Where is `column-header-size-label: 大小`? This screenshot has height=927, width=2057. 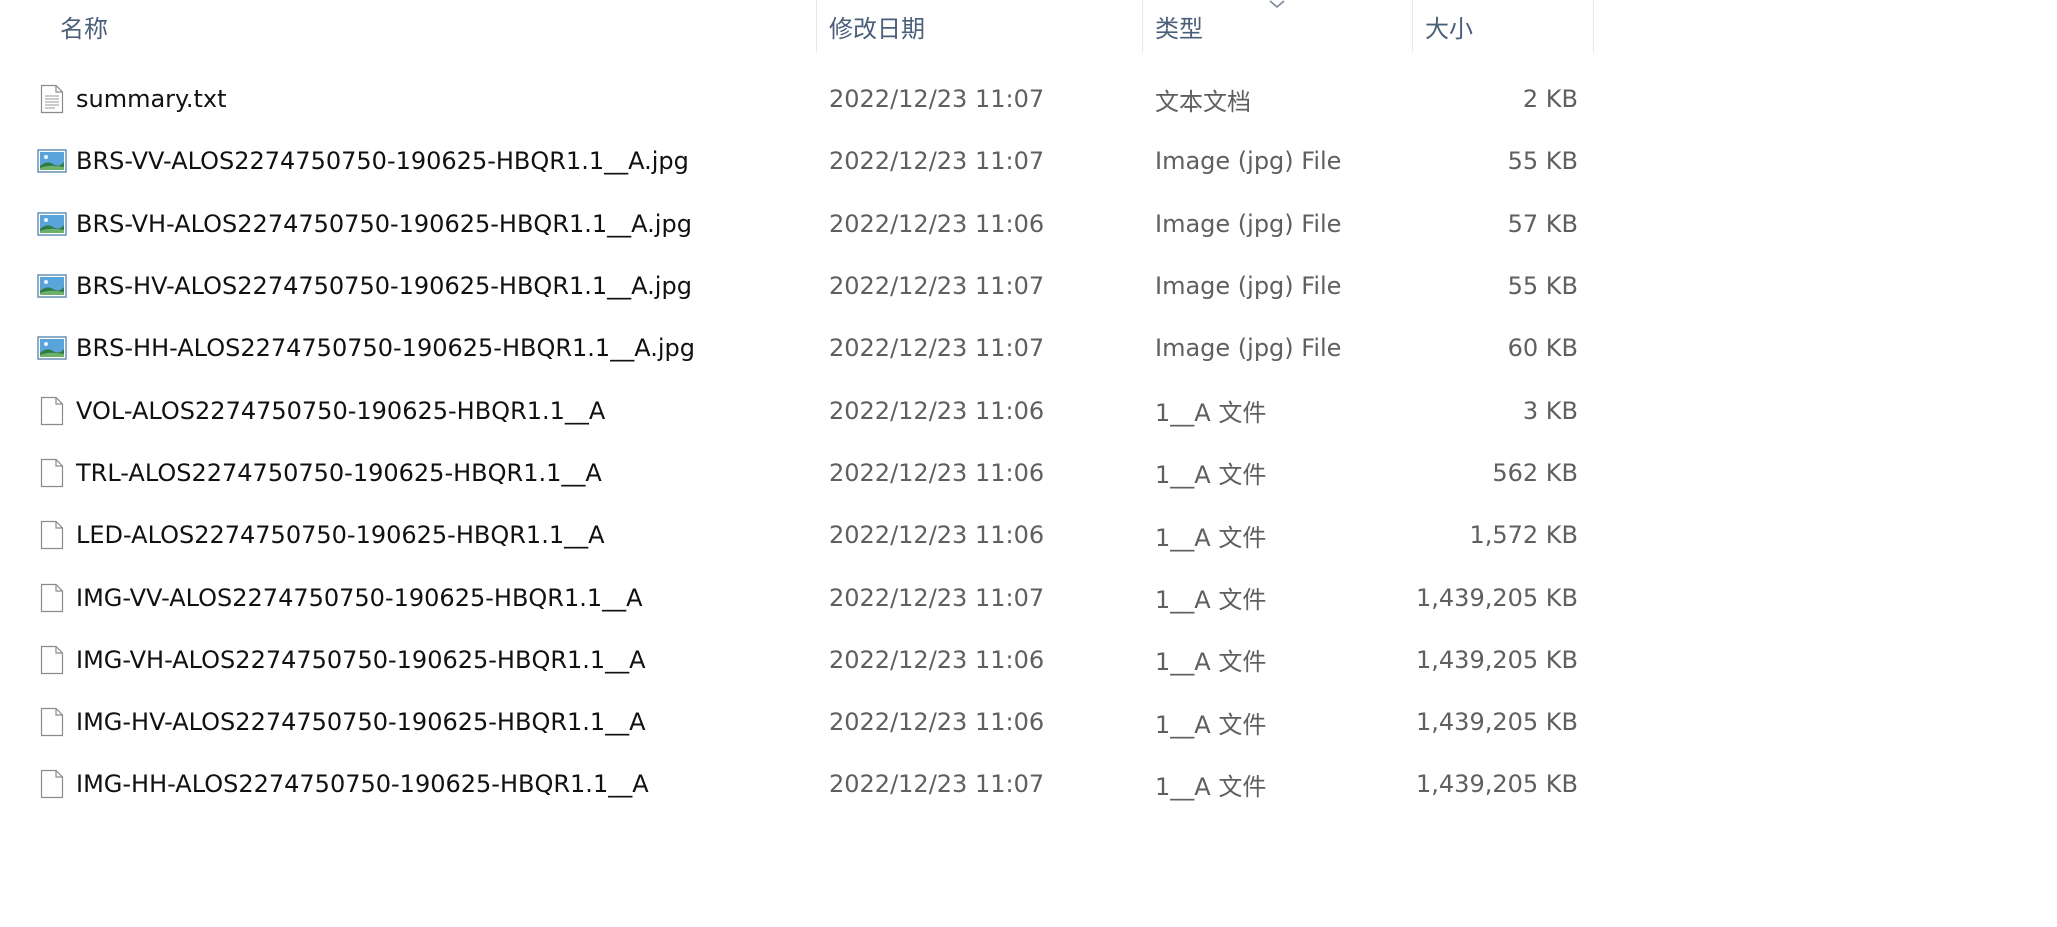
column-header-size-label: 大小 is located at coordinates (1449, 28).